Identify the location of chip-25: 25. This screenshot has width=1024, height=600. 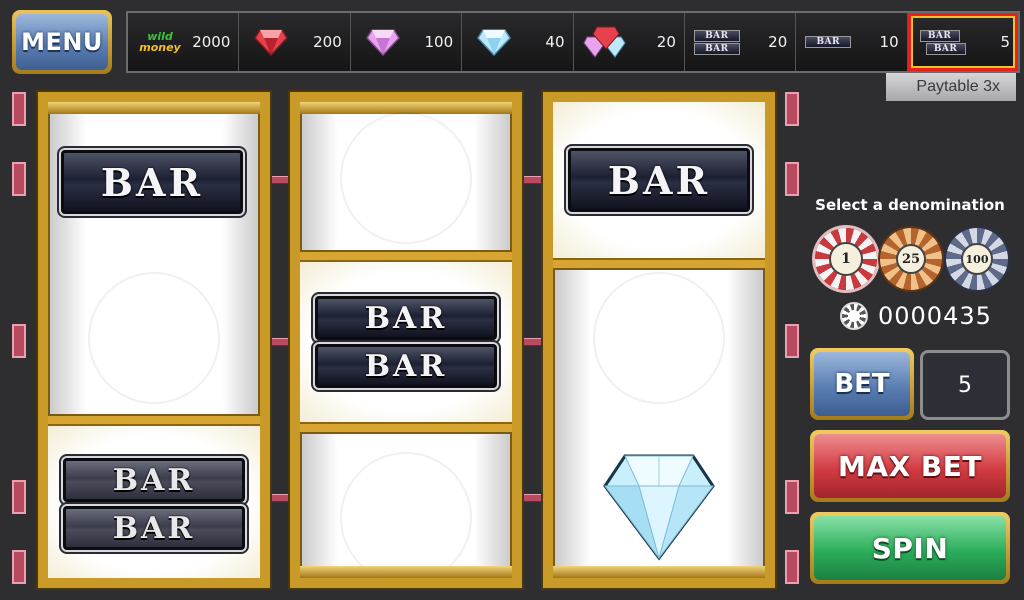
(911, 259).